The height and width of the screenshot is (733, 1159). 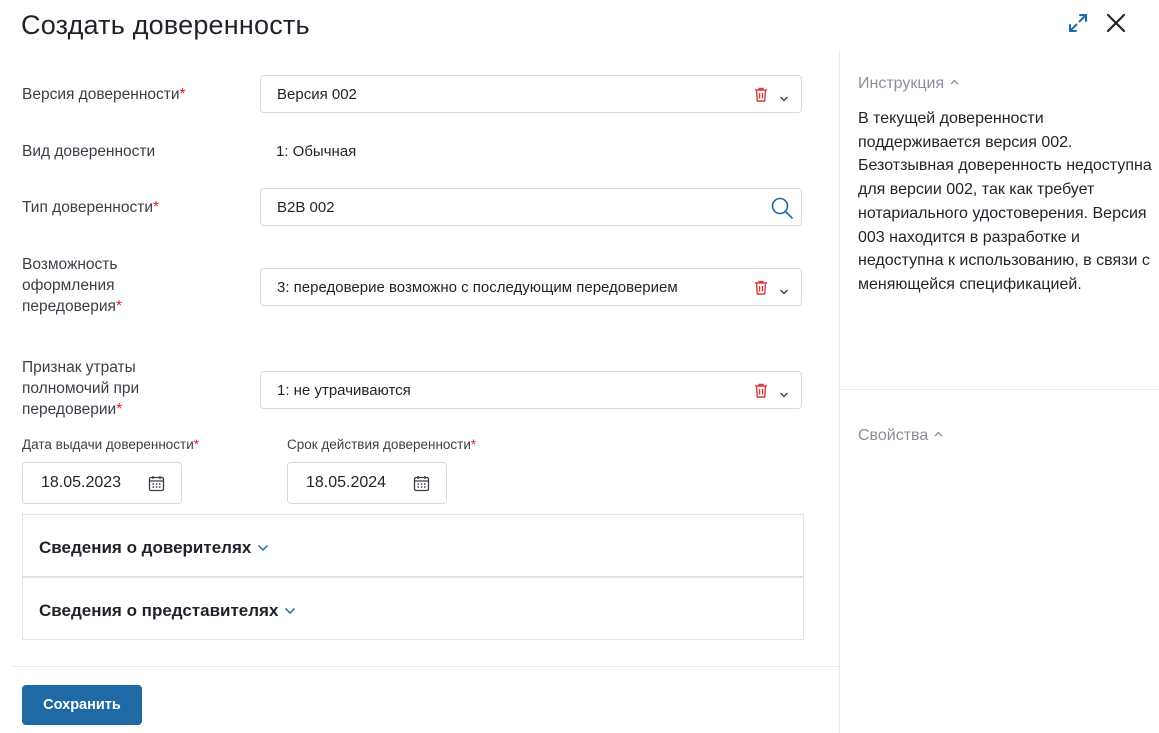 I want to click on close-button, so click(x=1116, y=23).